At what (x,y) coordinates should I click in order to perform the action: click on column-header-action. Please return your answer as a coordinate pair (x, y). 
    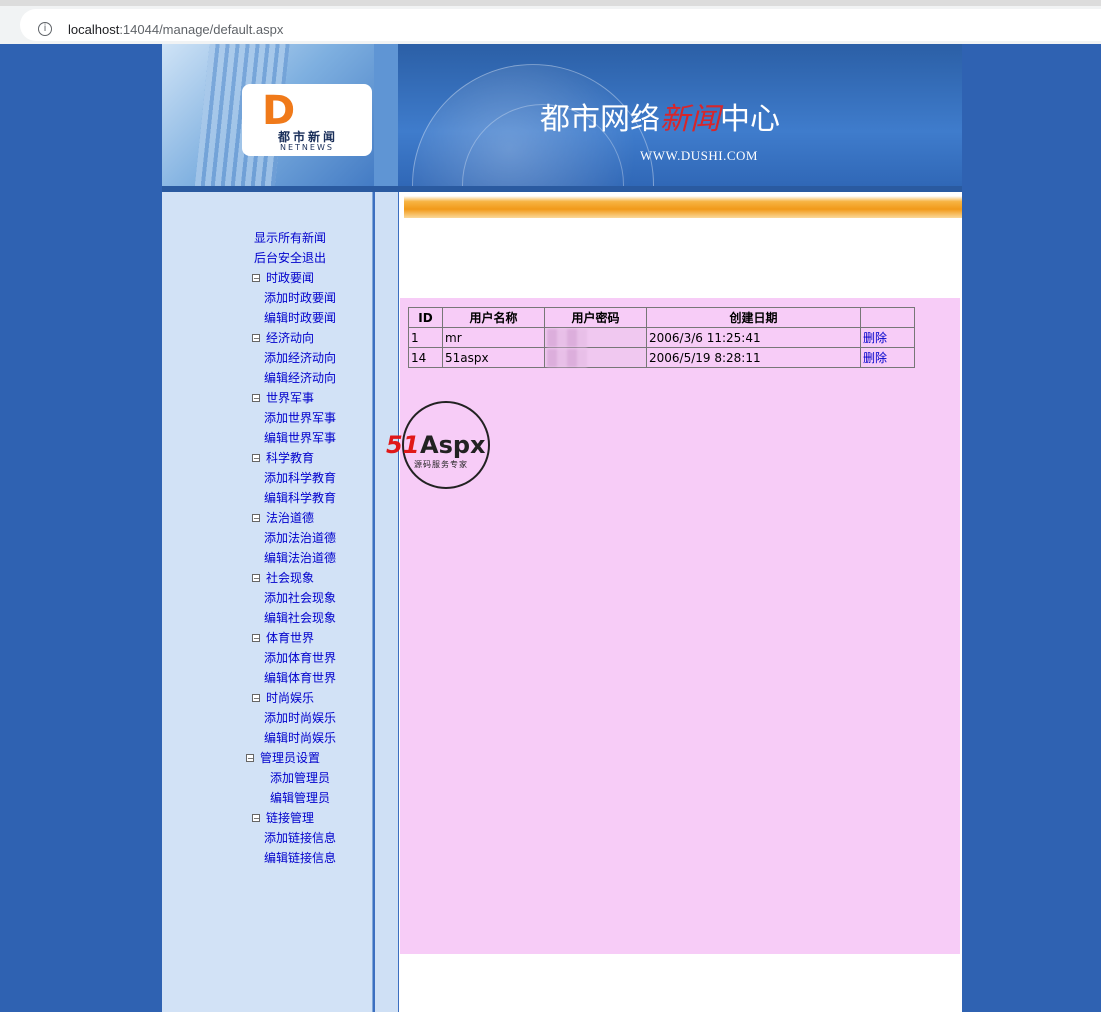
    Looking at the image, I should click on (887, 317).